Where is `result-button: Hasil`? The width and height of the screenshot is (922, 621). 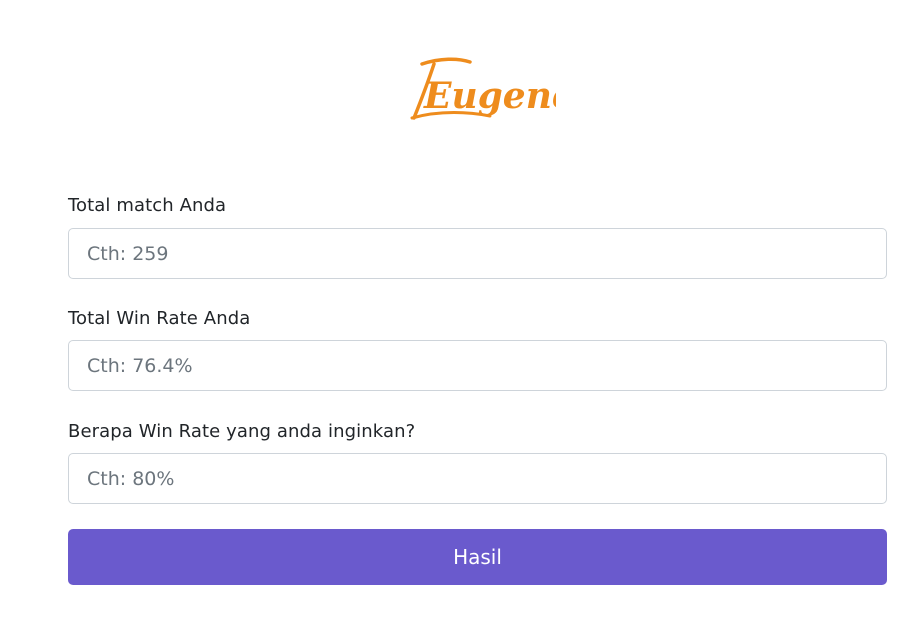
result-button: Hasil is located at coordinates (477, 557).